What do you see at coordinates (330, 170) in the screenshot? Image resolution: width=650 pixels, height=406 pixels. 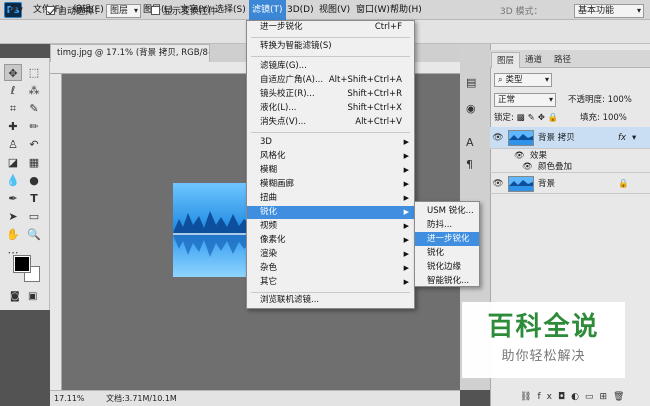 I see `filter-menu-submenu-item: 模糊 ▶` at bounding box center [330, 170].